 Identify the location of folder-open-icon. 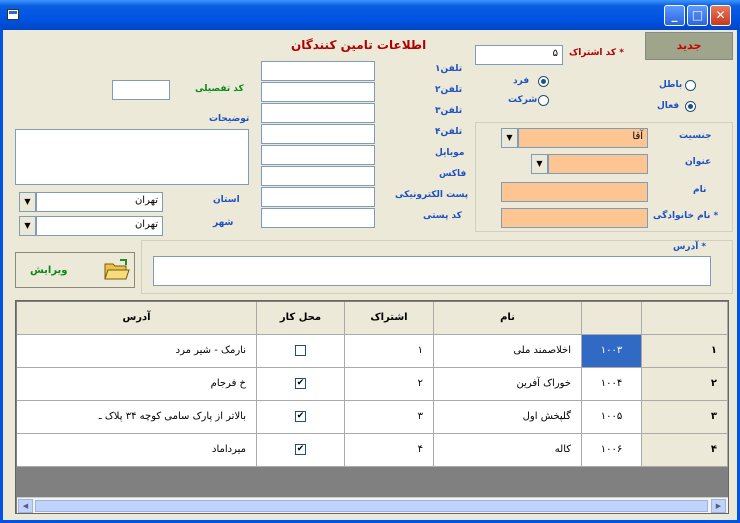
(117, 269).